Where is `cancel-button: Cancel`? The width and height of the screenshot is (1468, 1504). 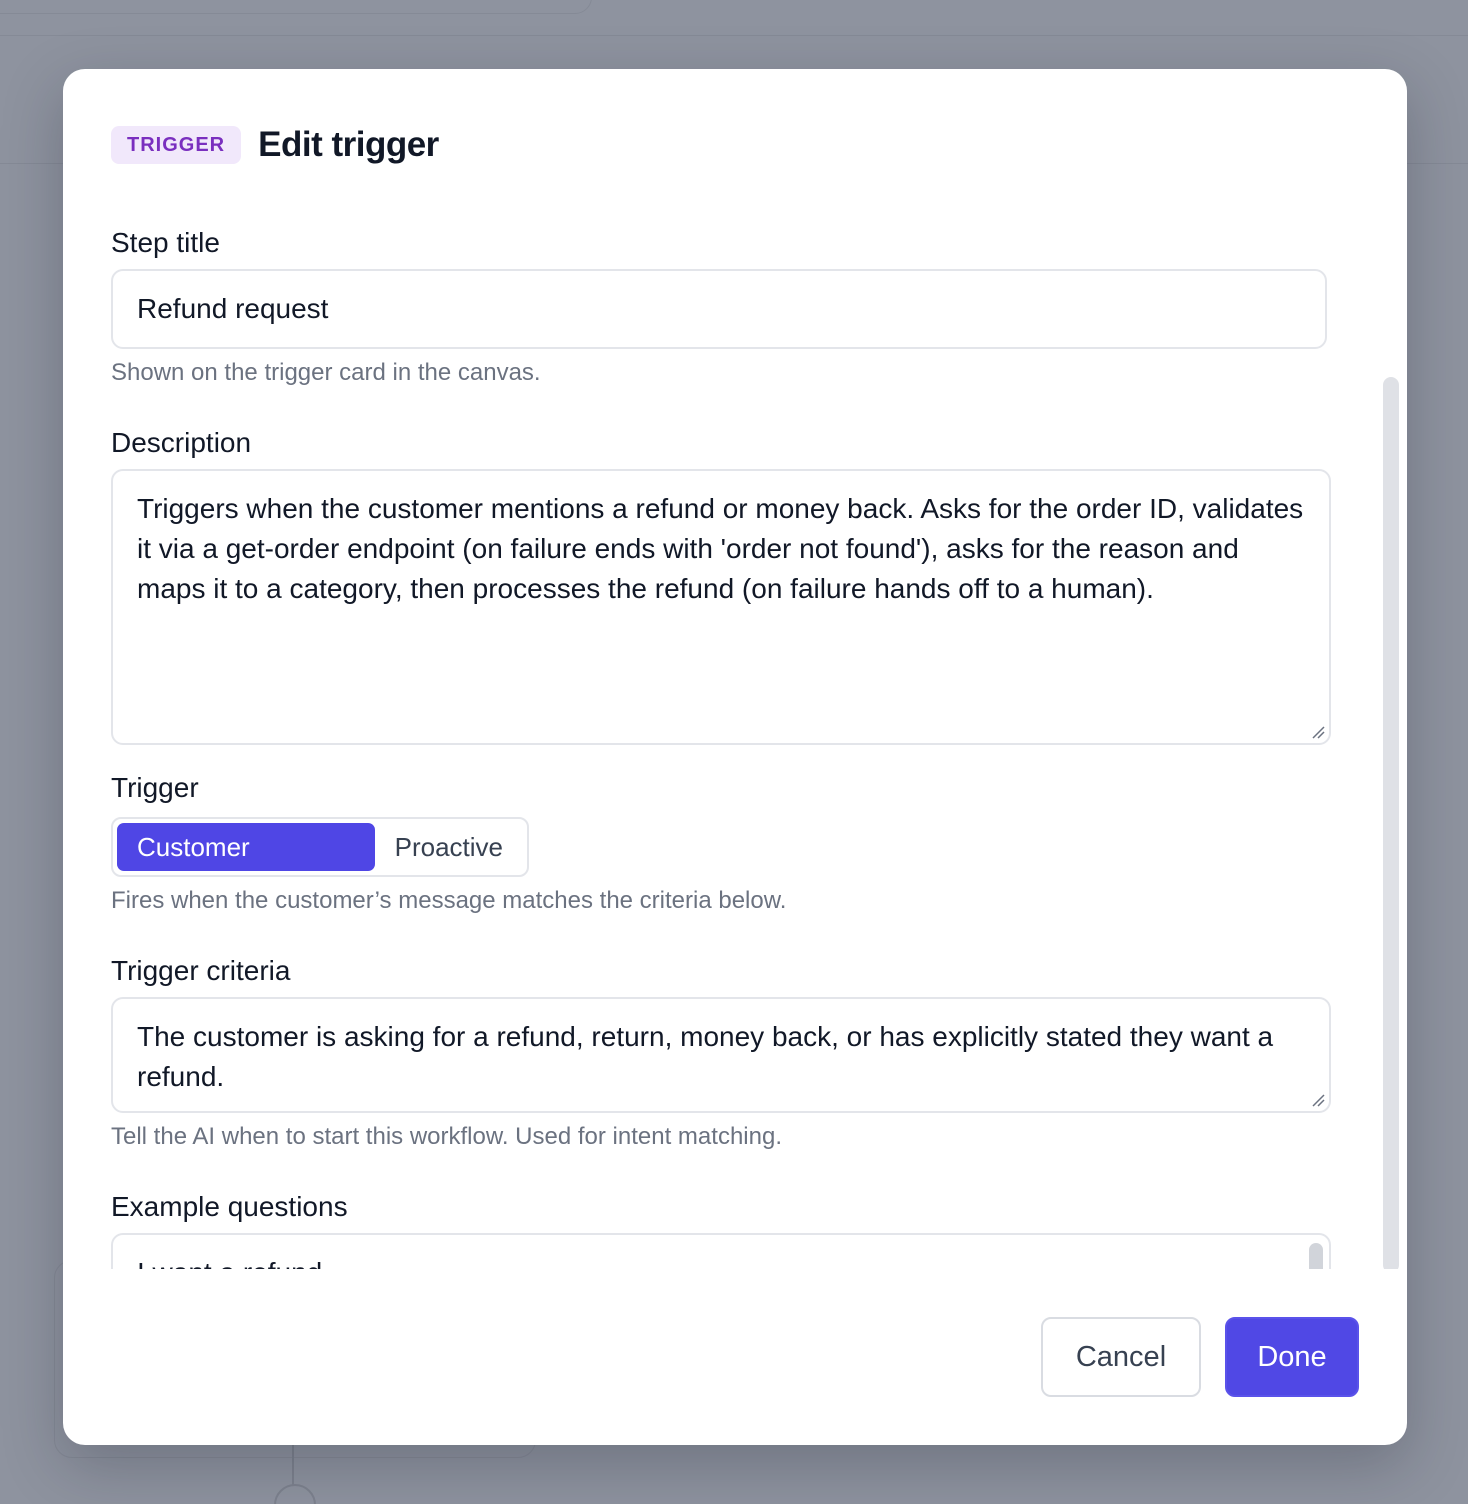
cancel-button: Cancel is located at coordinates (1121, 1357).